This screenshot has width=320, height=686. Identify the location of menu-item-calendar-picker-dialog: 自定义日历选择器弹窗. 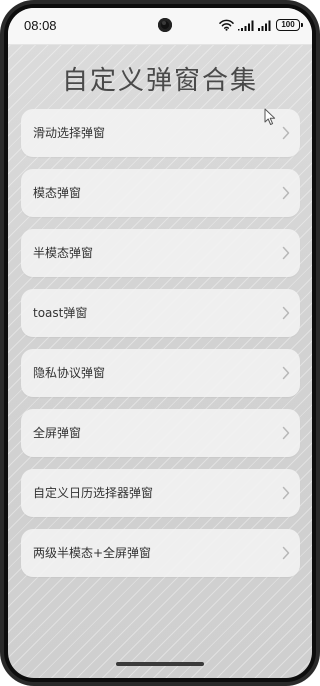
(160, 493).